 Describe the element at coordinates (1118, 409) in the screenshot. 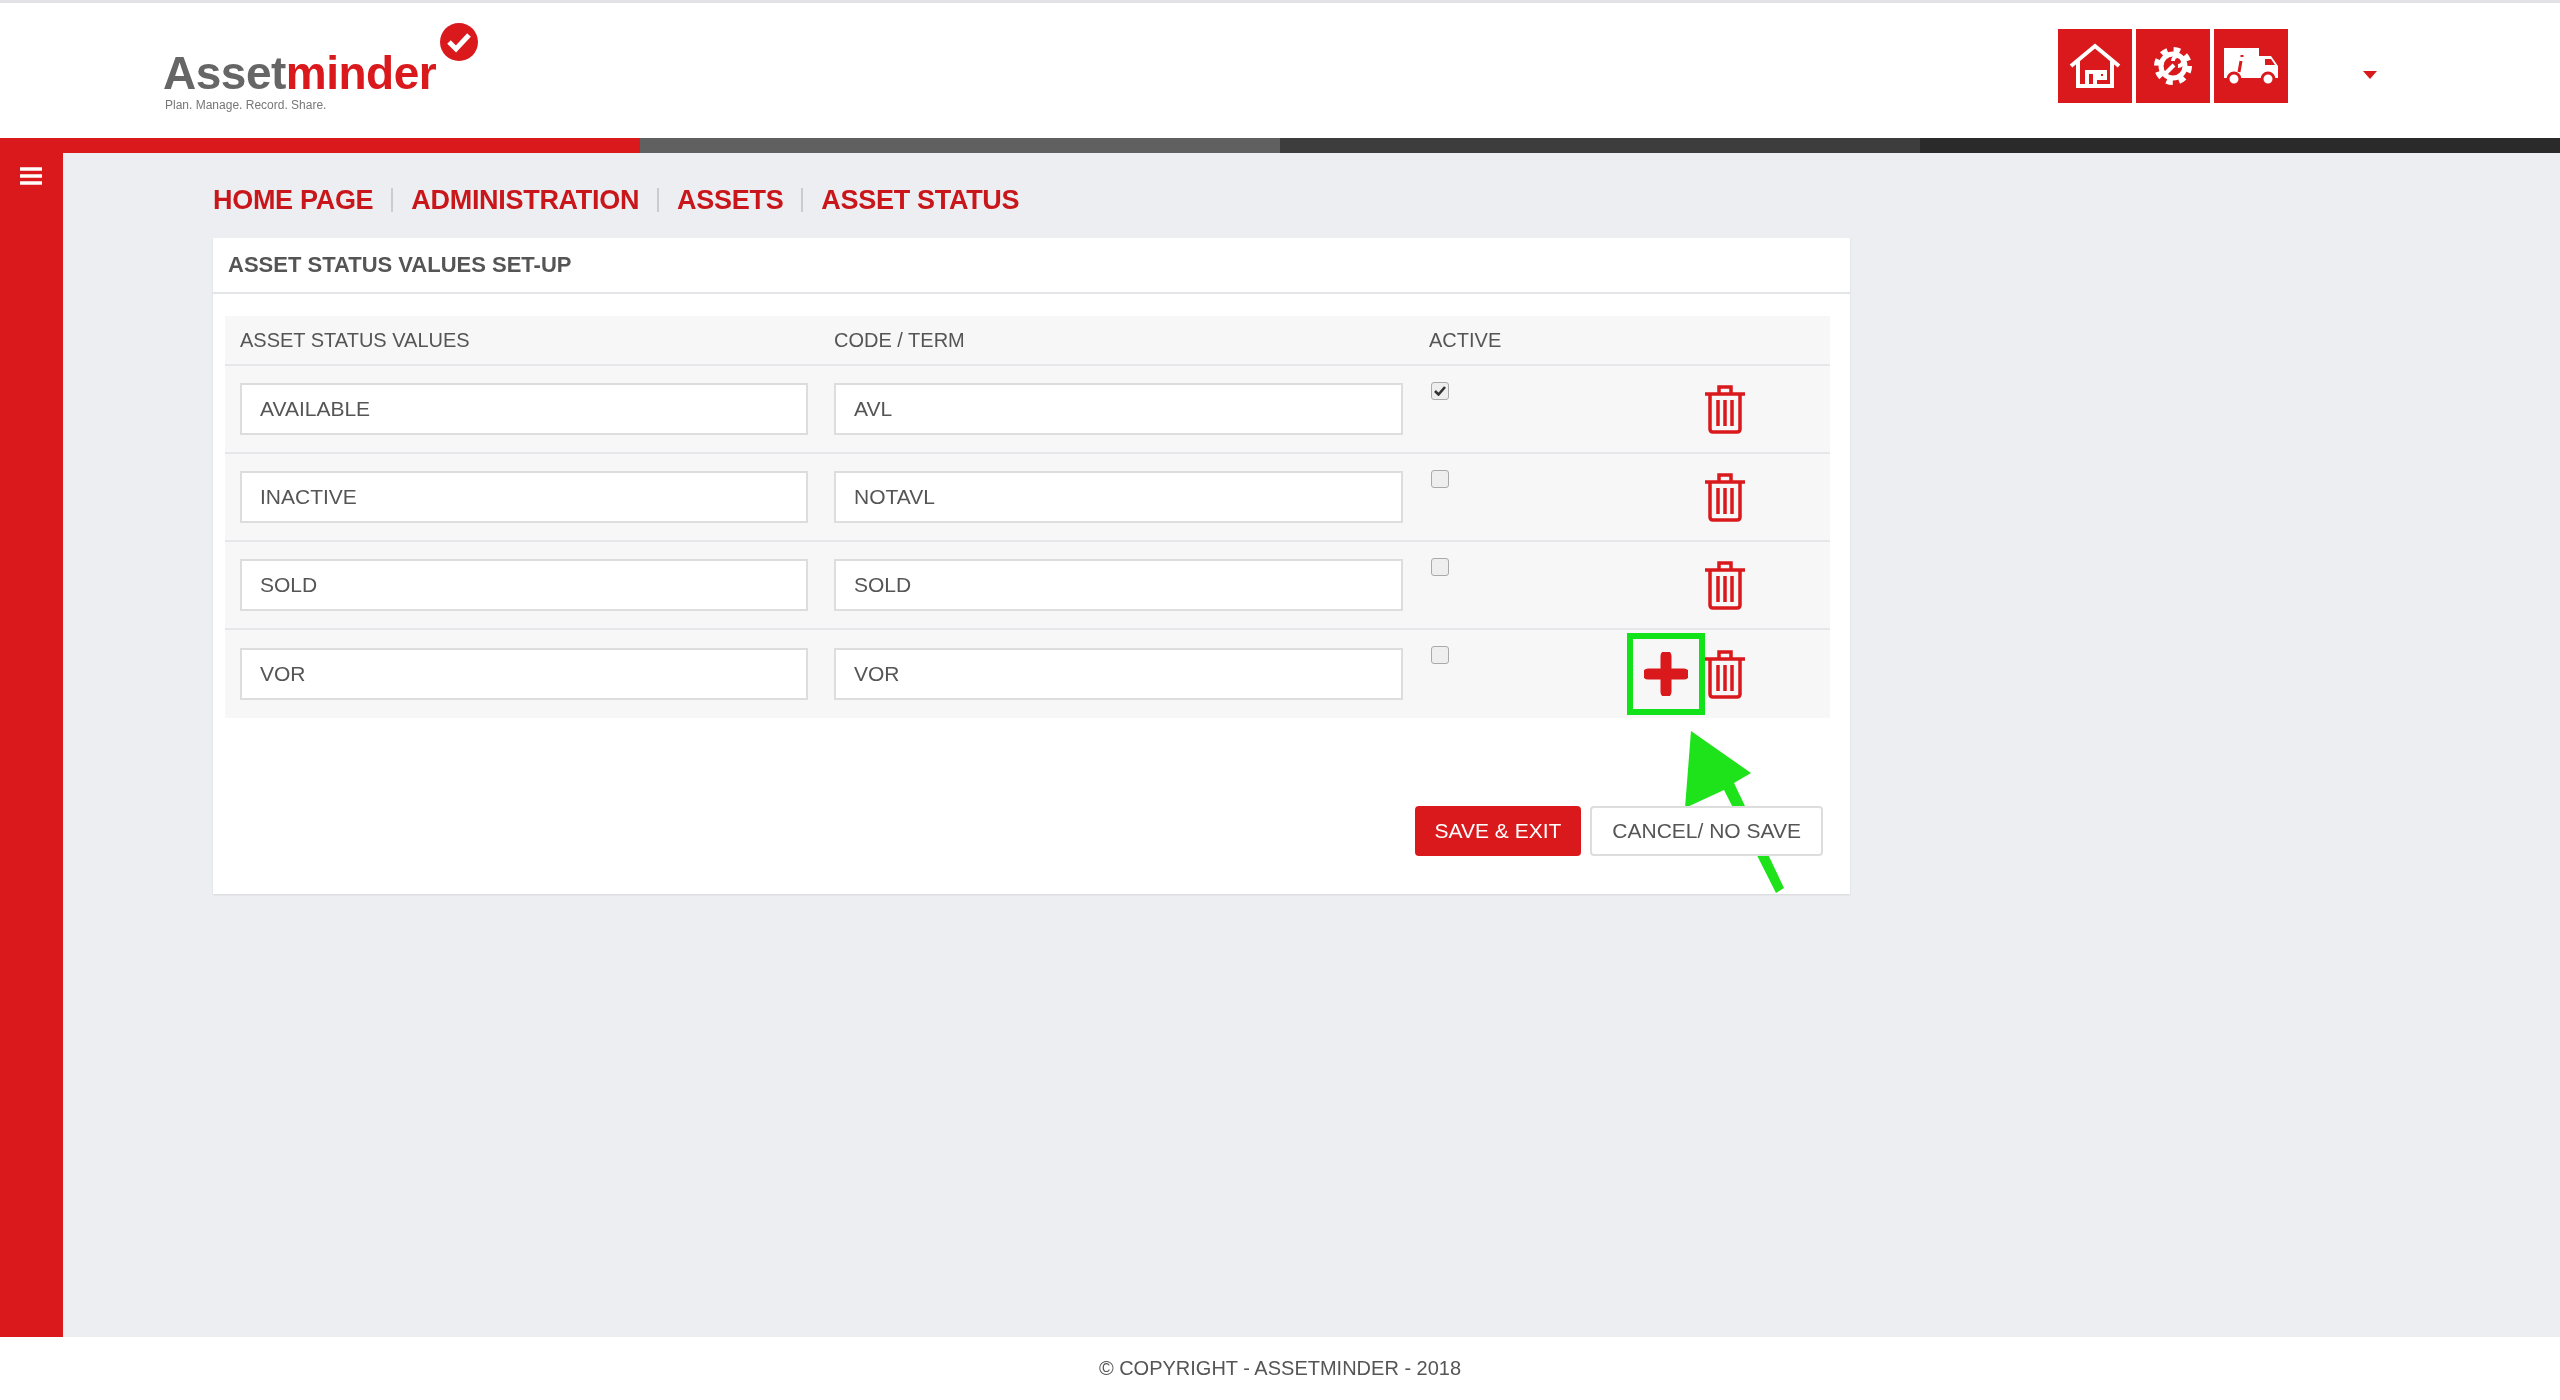

I see `input-field: AVL` at that location.